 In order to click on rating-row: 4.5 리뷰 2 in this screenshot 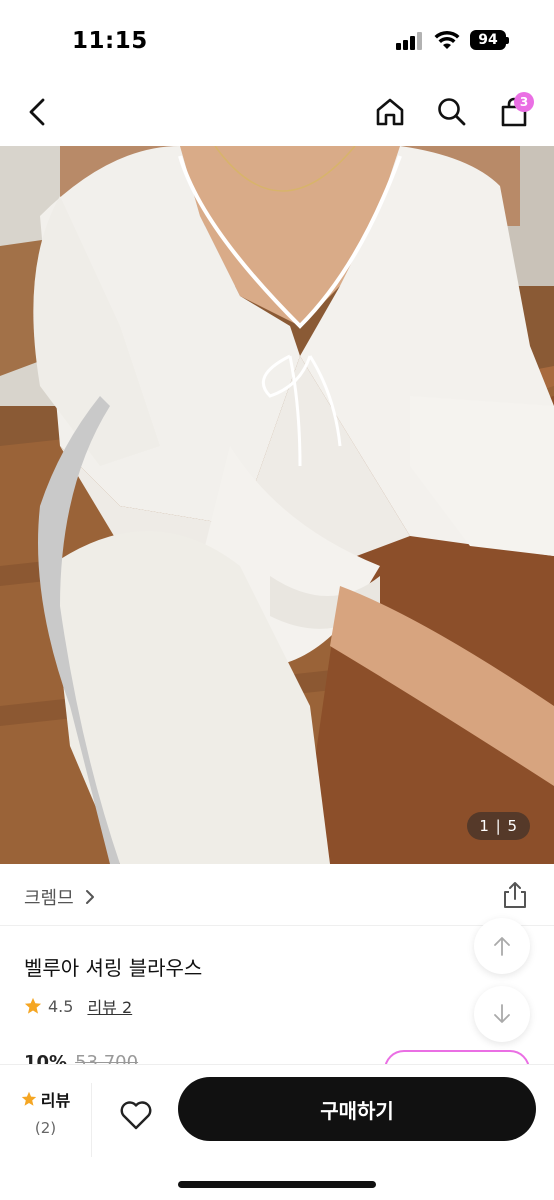, I will do `click(78, 1006)`.